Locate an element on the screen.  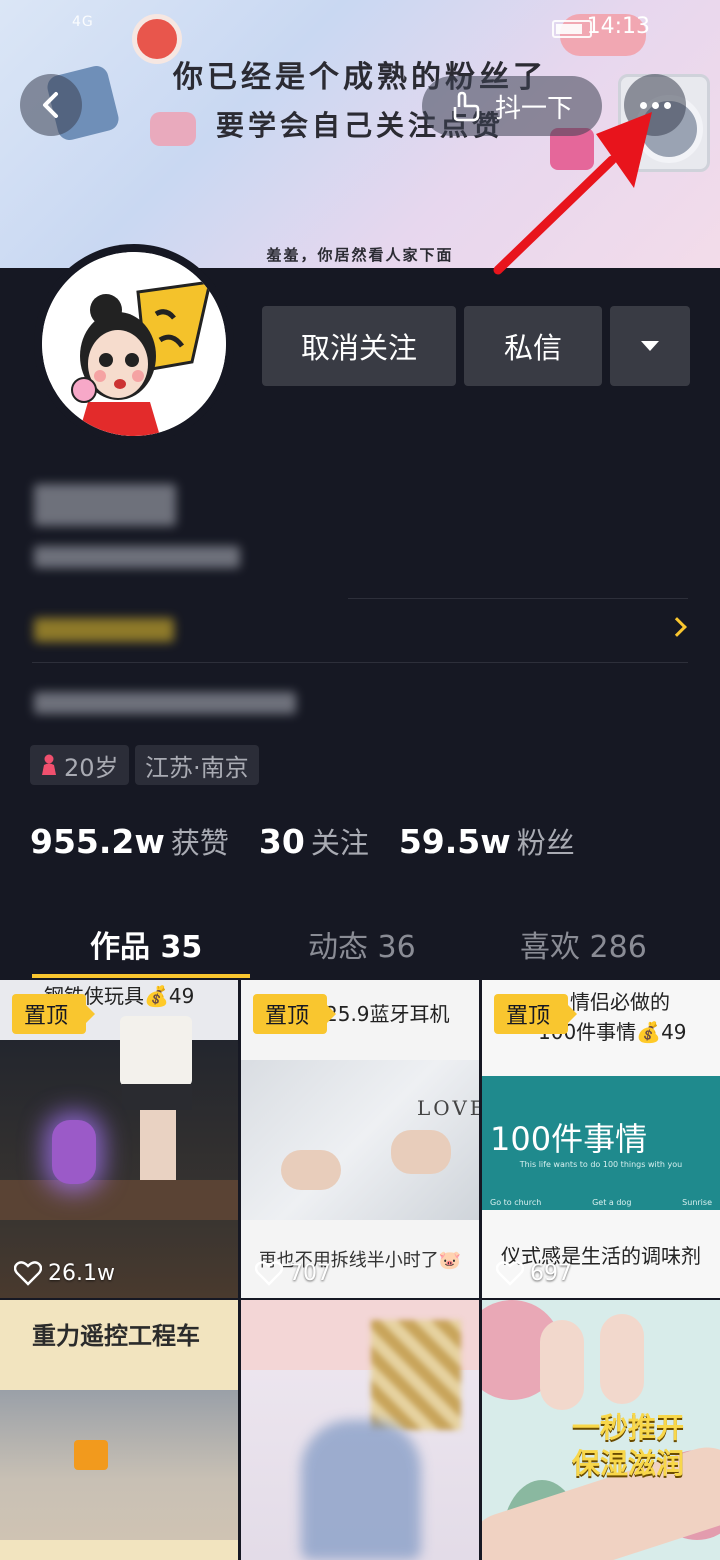
video-thumbnail is located at coordinates (119, 1465).